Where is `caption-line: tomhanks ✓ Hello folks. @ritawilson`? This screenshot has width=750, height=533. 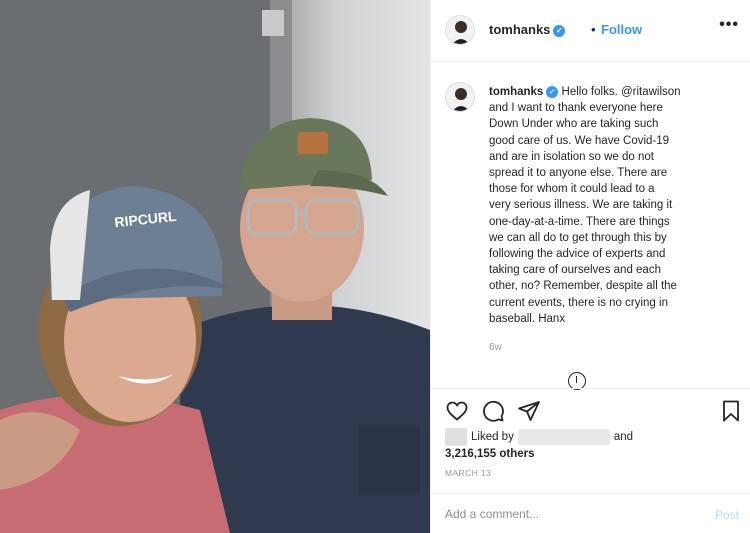 caption-line: tomhanks ✓ Hello folks. @ritawilson is located at coordinates (585, 92).